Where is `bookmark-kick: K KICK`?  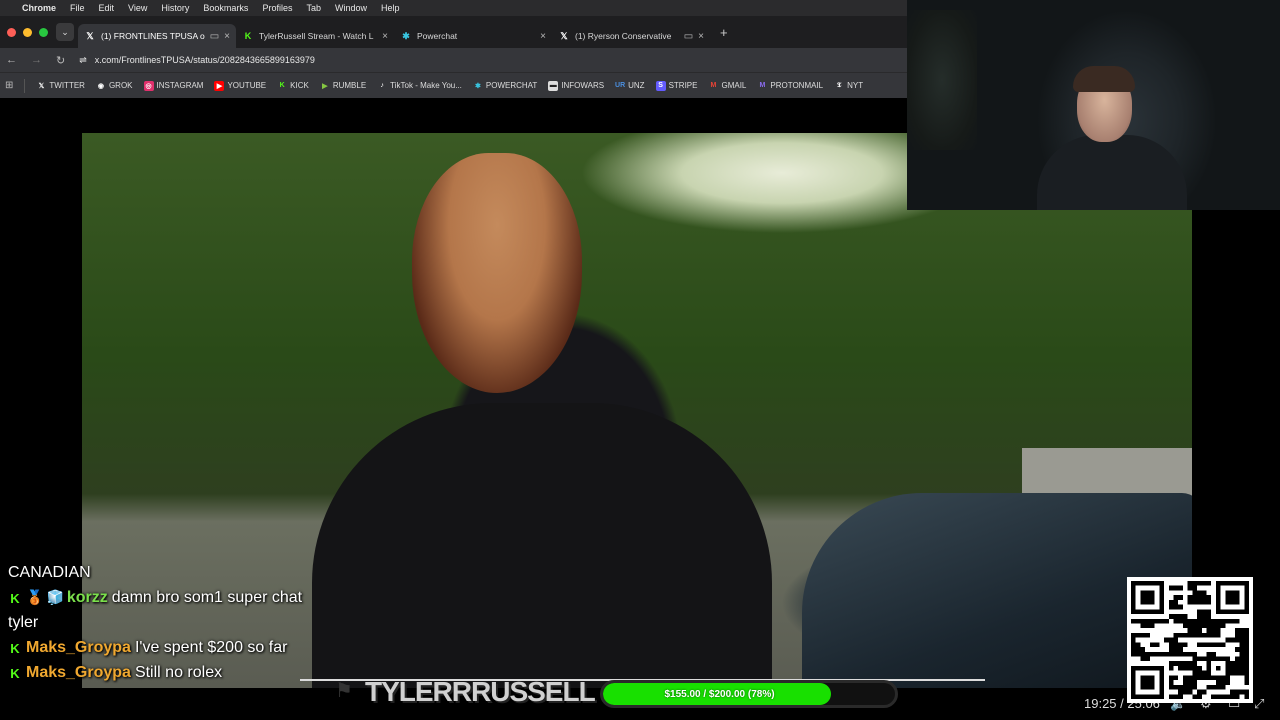
bookmark-kick: K KICK is located at coordinates (293, 86).